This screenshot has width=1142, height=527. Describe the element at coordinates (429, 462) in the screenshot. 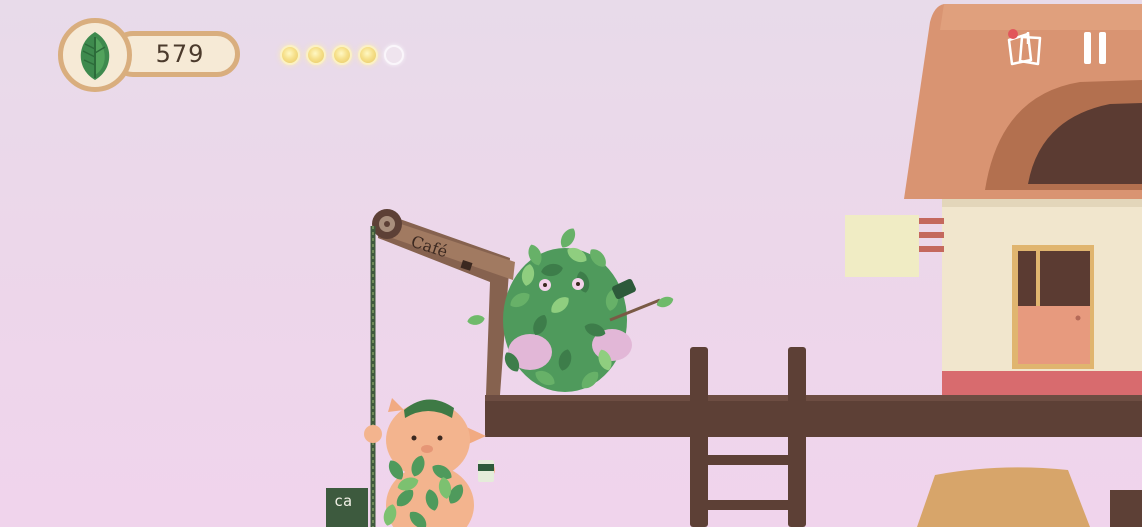

I see `pig-character` at that location.